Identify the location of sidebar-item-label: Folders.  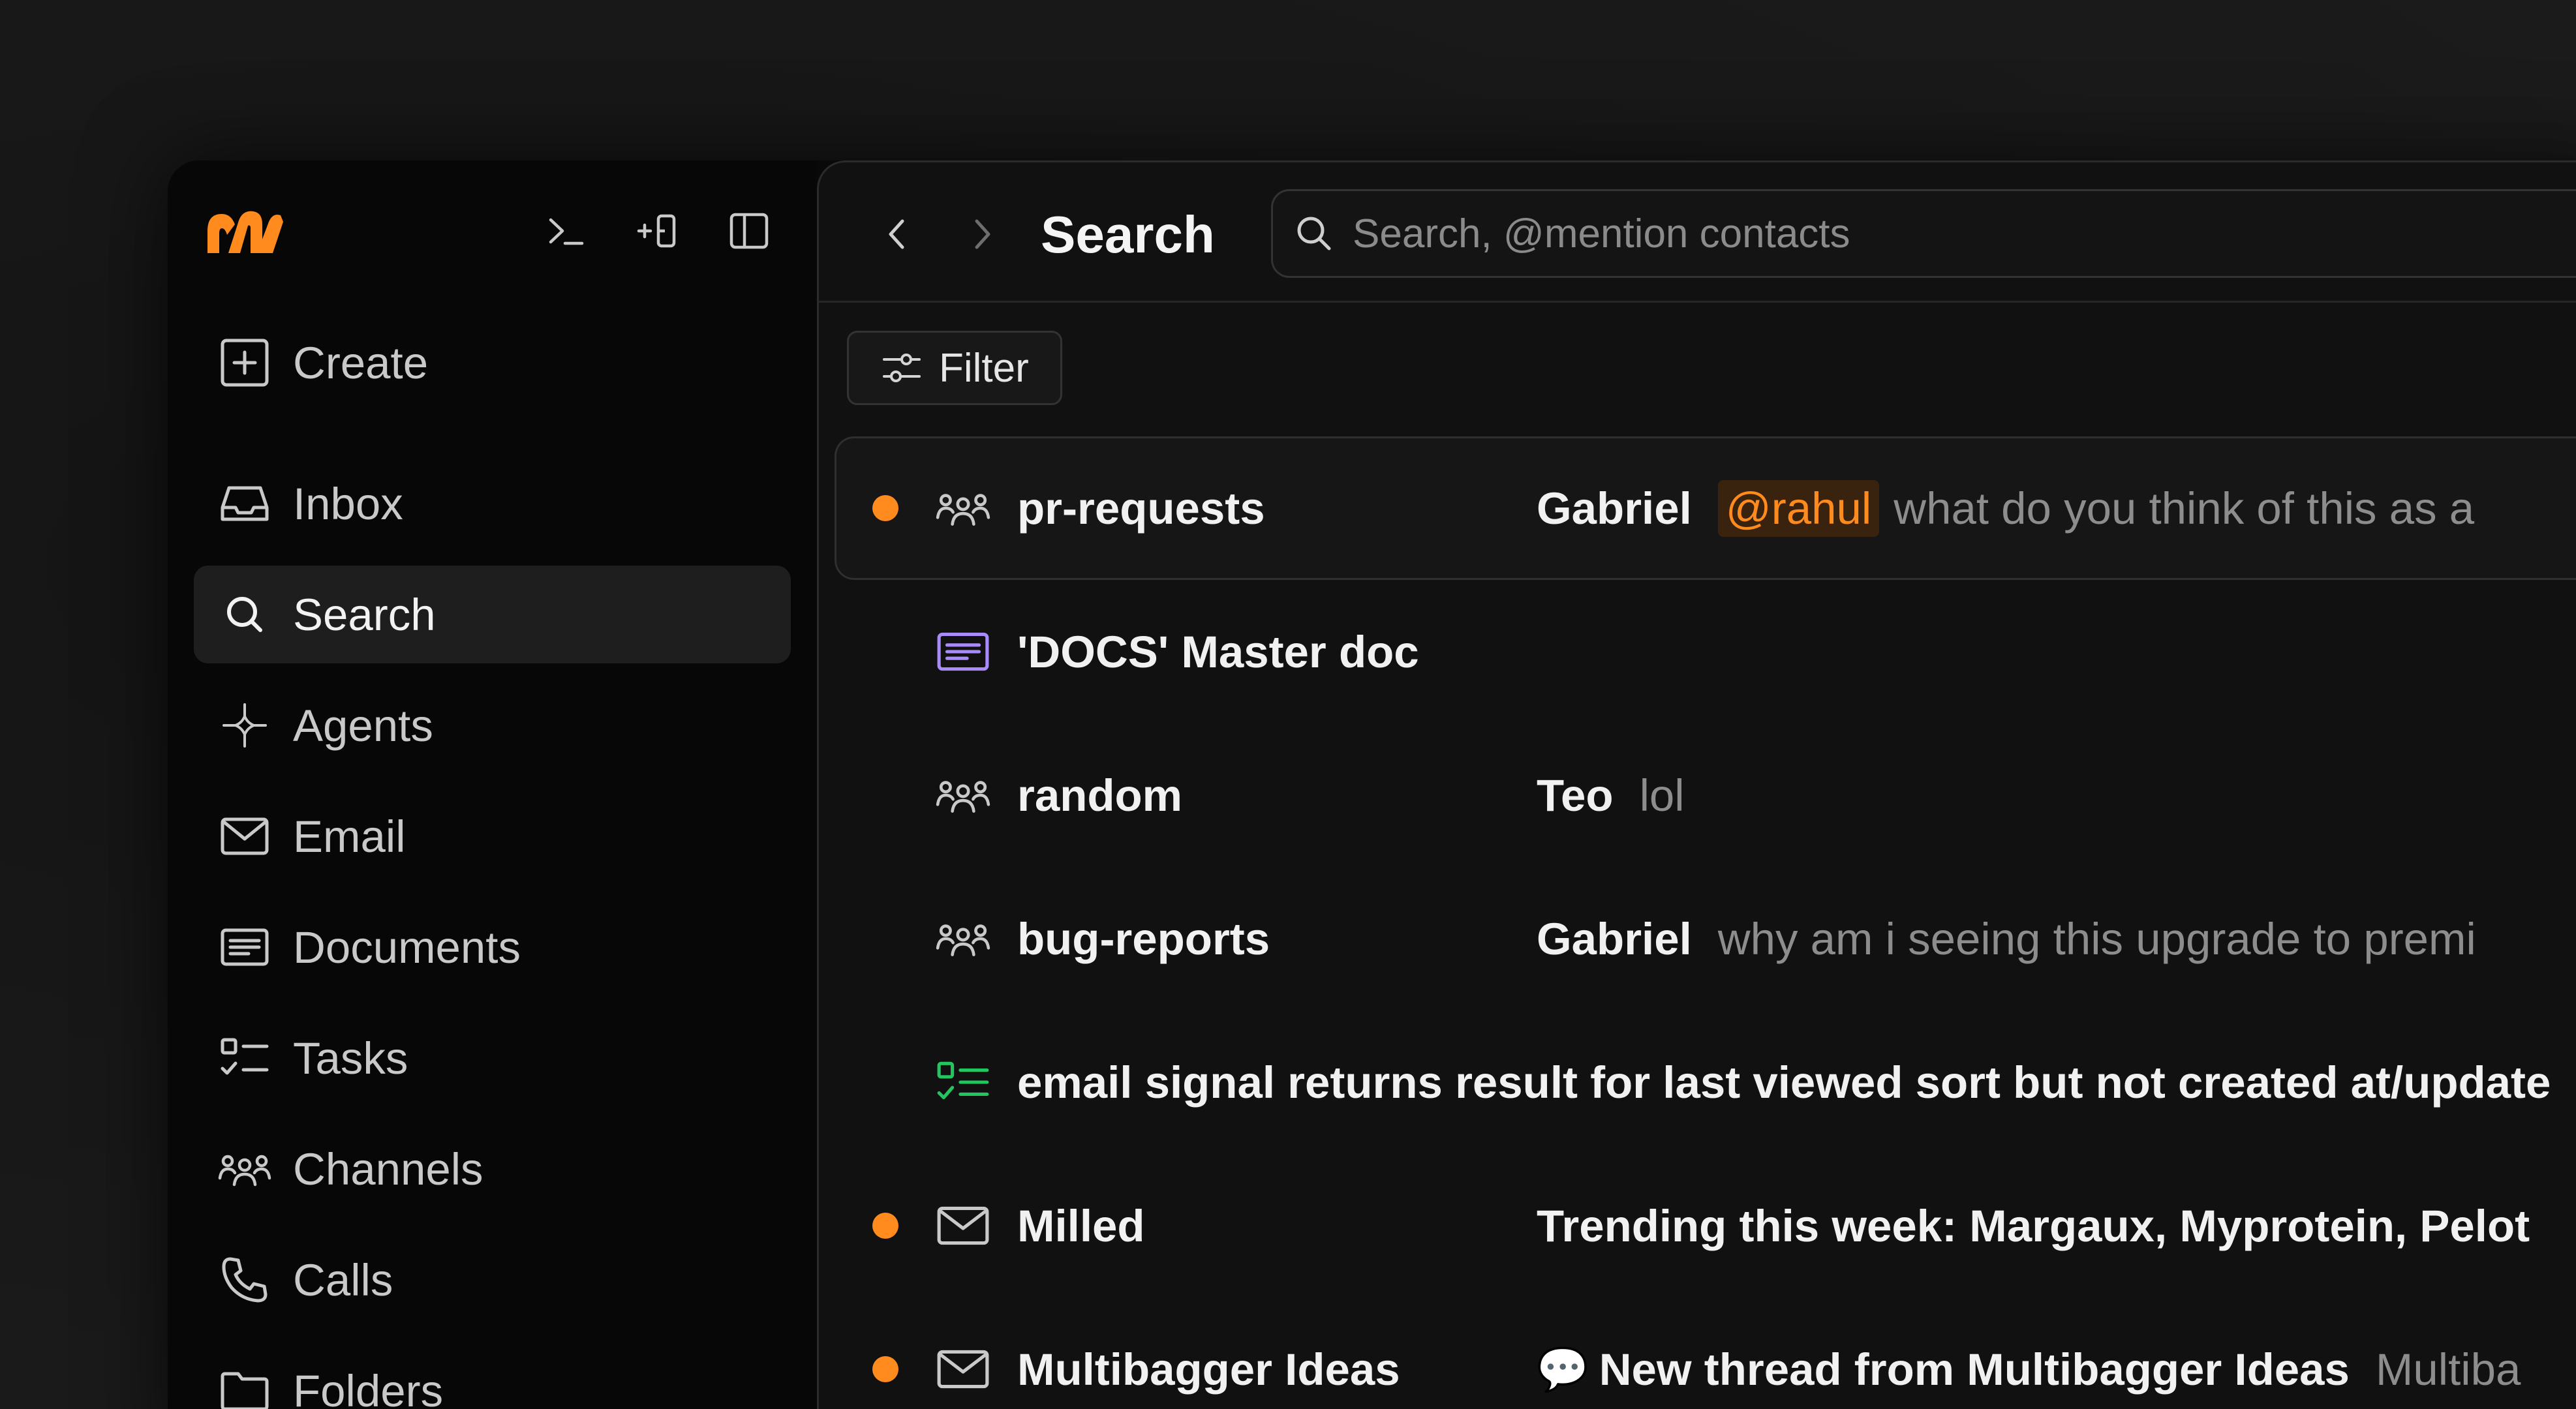
(368, 1387).